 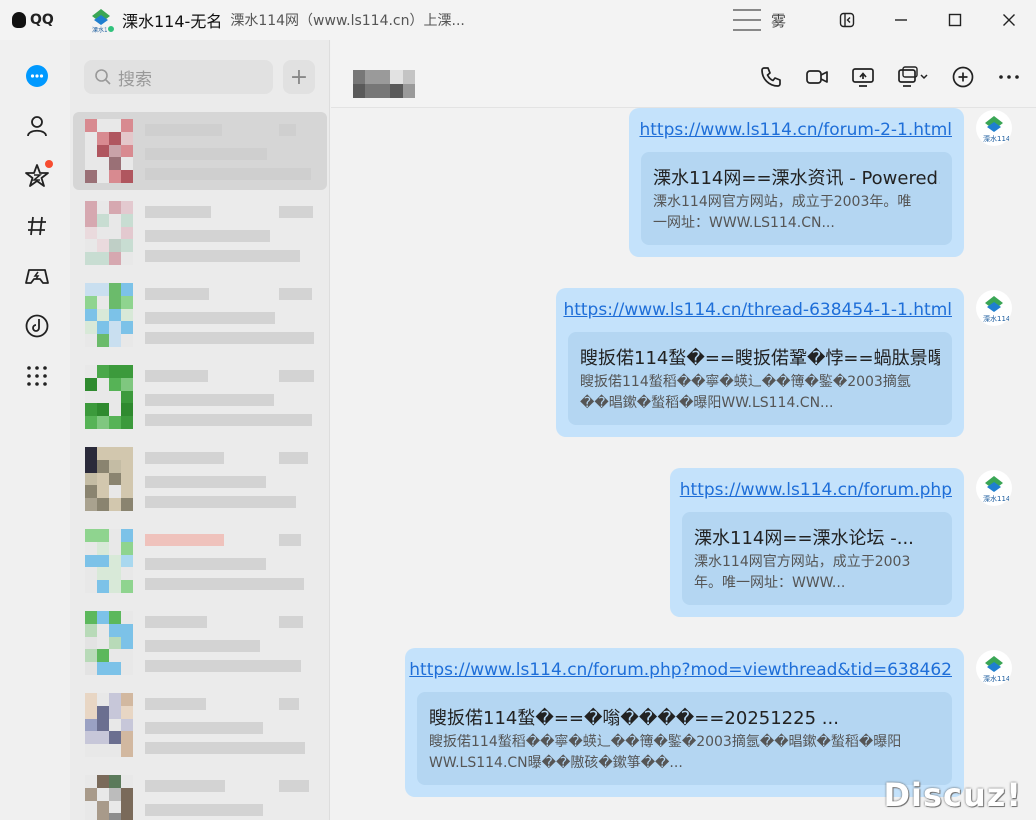 What do you see at coordinates (19, 20) in the screenshot?
I see `qq-penguin-icon` at bounding box center [19, 20].